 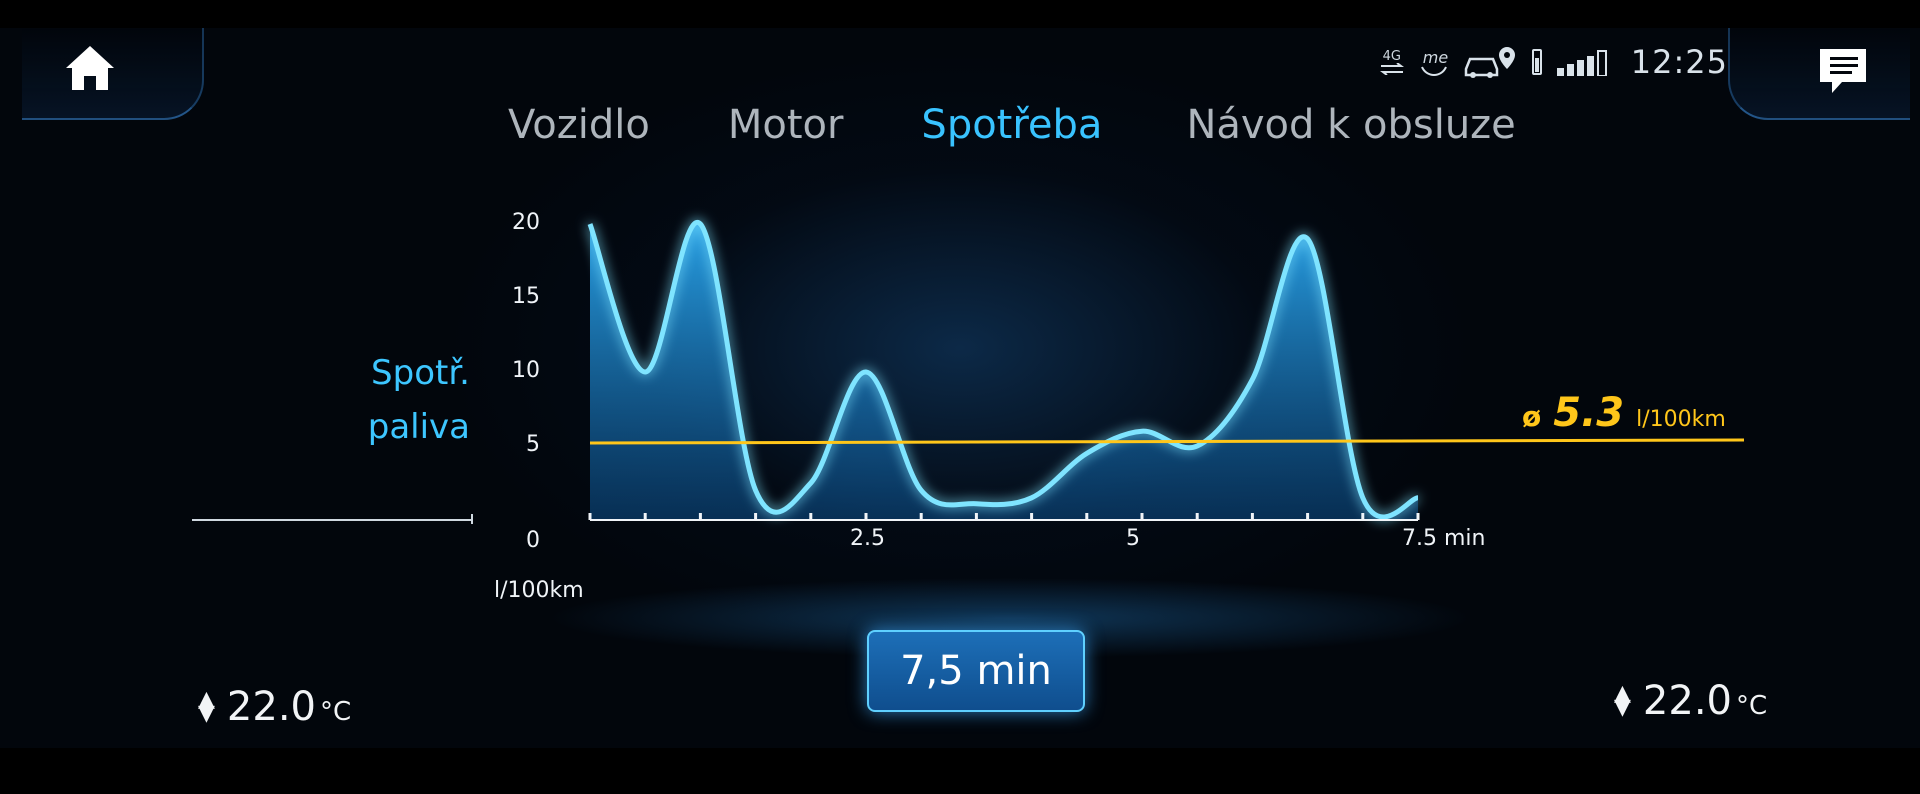 What do you see at coordinates (1444, 538) in the screenshot?
I see `x-tick-label: 7.5 min` at bounding box center [1444, 538].